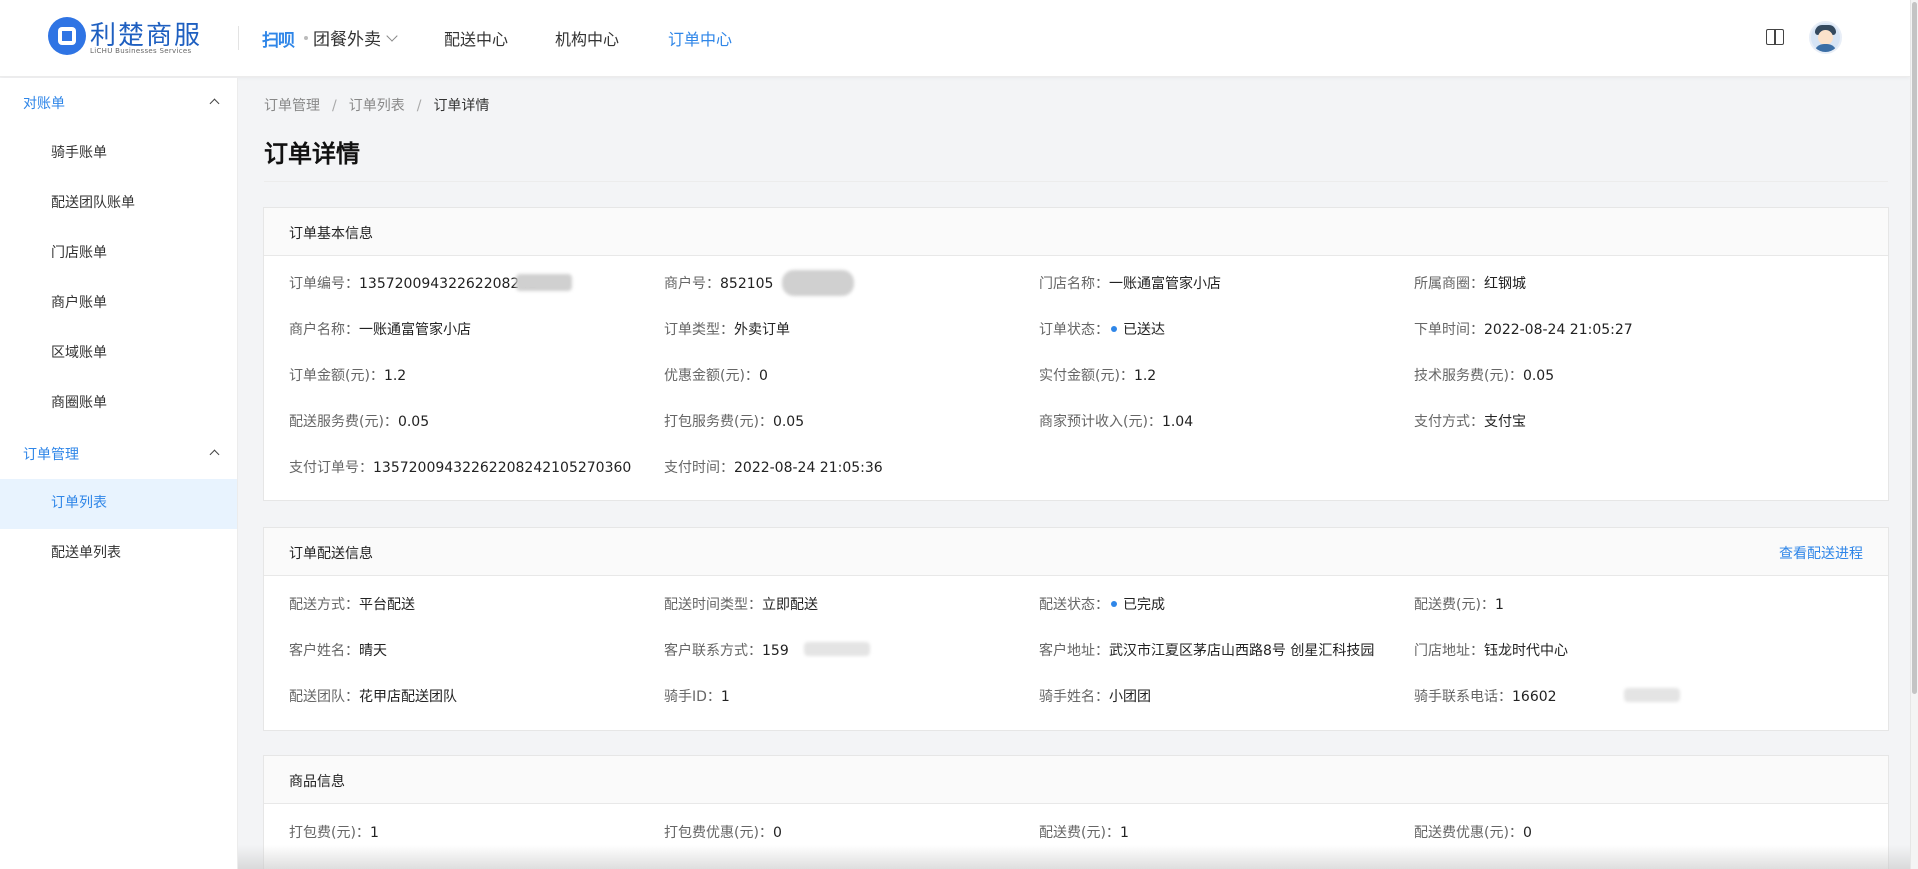  What do you see at coordinates (716, 376) in the screenshot?
I see `field-discount-amount: 优惠金额(元)：0` at bounding box center [716, 376].